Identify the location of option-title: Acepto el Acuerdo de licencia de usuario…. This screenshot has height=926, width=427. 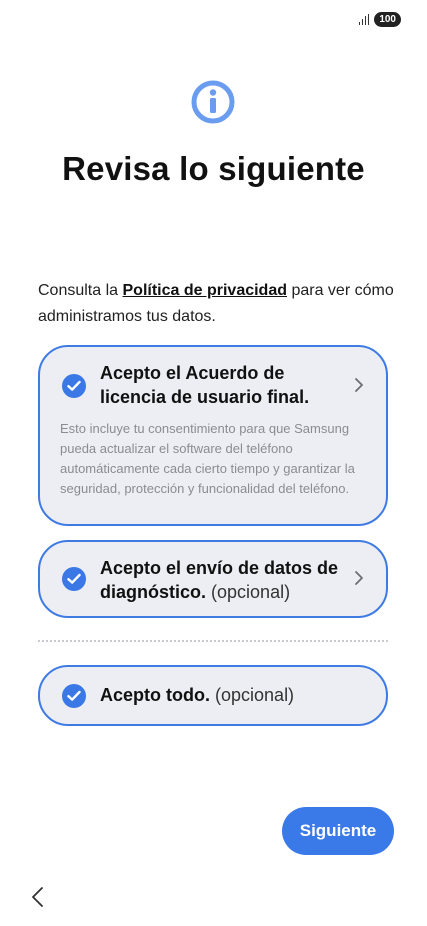
(205, 385).